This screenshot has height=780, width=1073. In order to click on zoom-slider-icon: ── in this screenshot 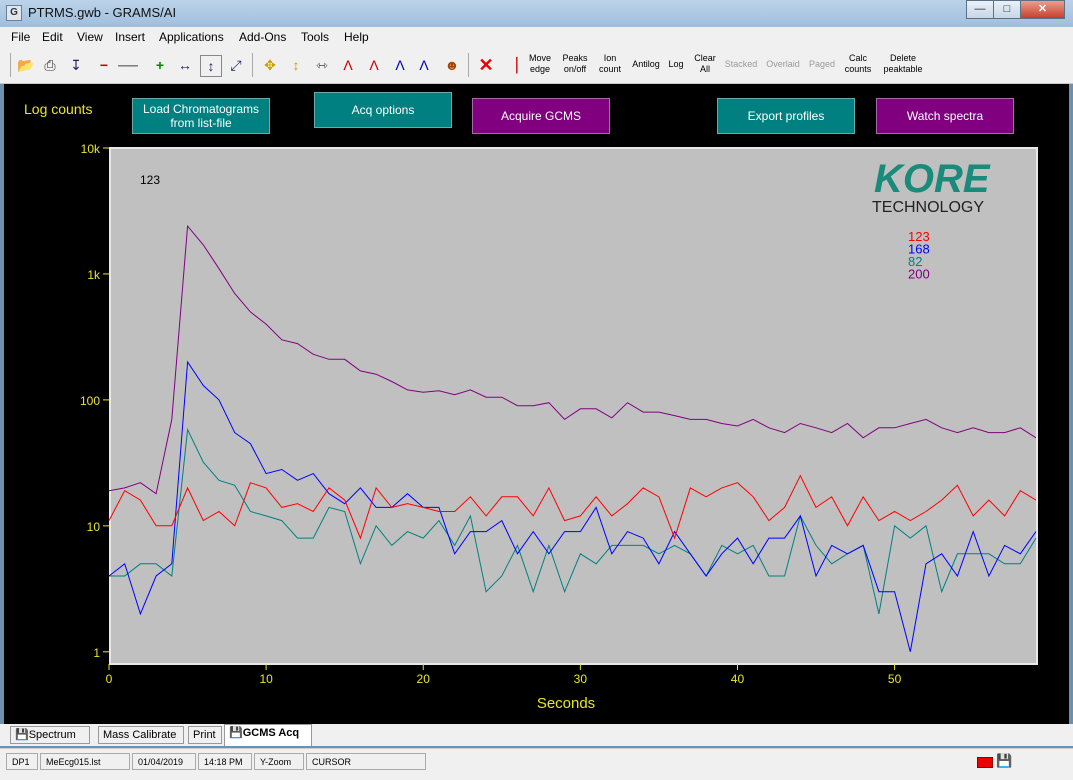, I will do `click(128, 65)`.